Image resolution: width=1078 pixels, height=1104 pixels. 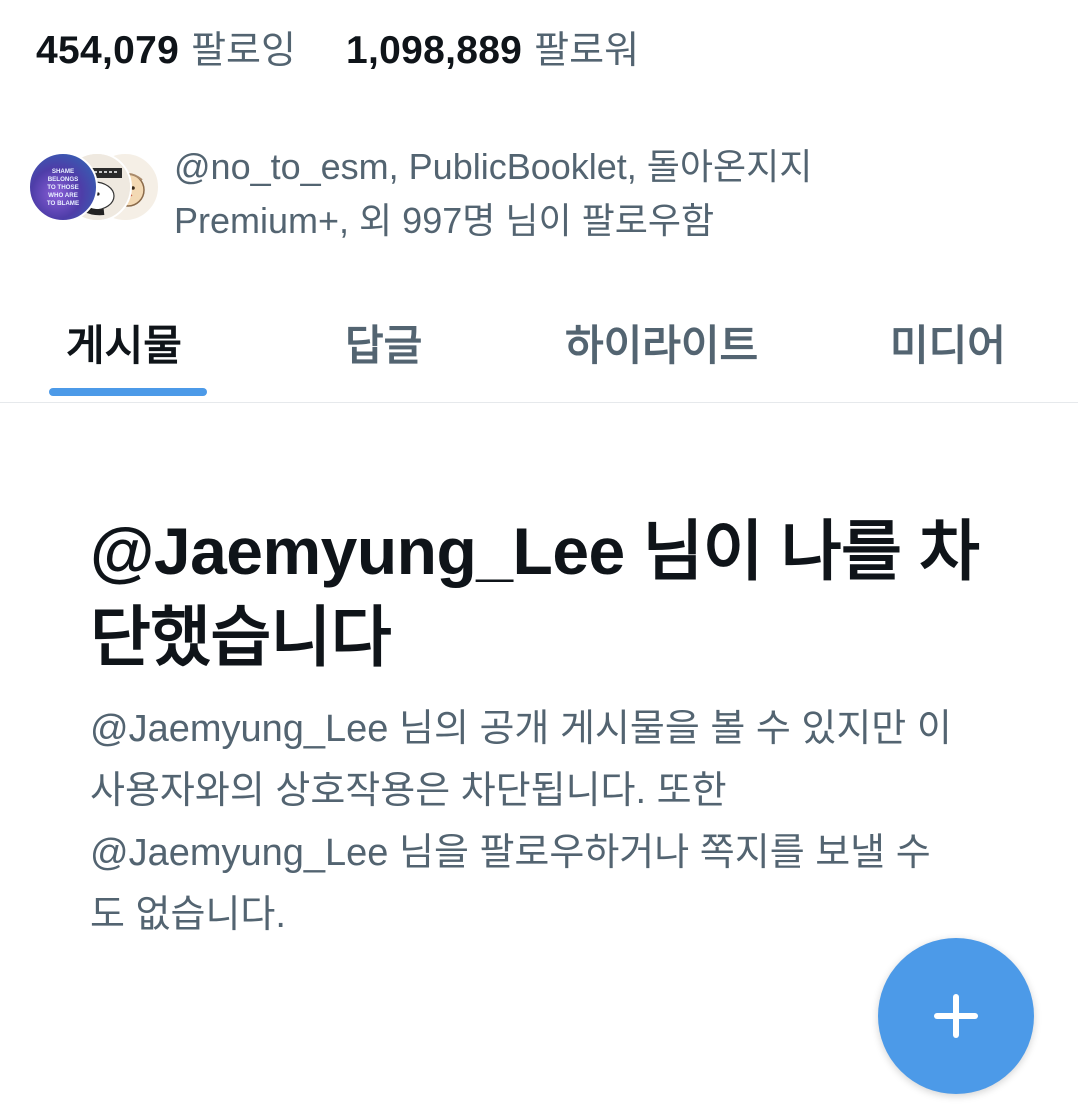 What do you see at coordinates (108, 50) in the screenshot?
I see `following-count: 454,079` at bounding box center [108, 50].